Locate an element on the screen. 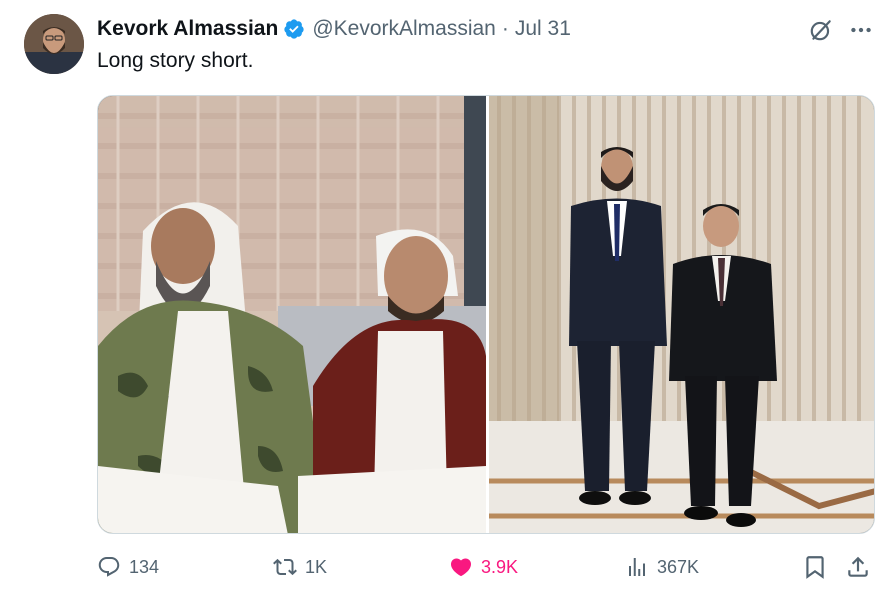 Image resolution: width=895 pixels, height=603 pixels. bookmark-icon is located at coordinates (815, 567).